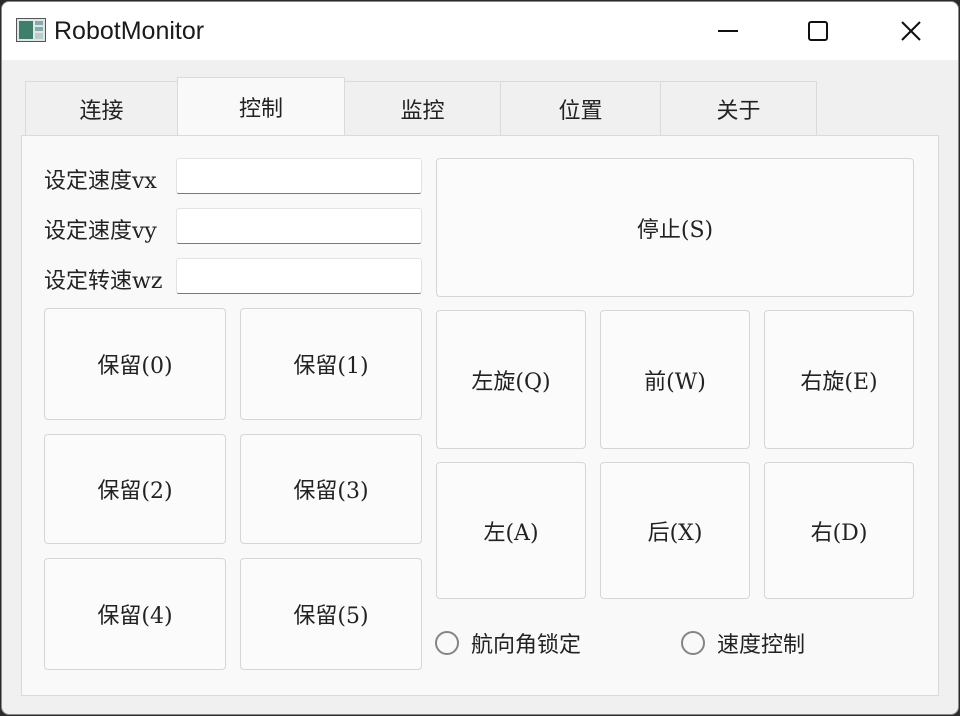 The height and width of the screenshot is (716, 960). I want to click on close-icon, so click(911, 31).